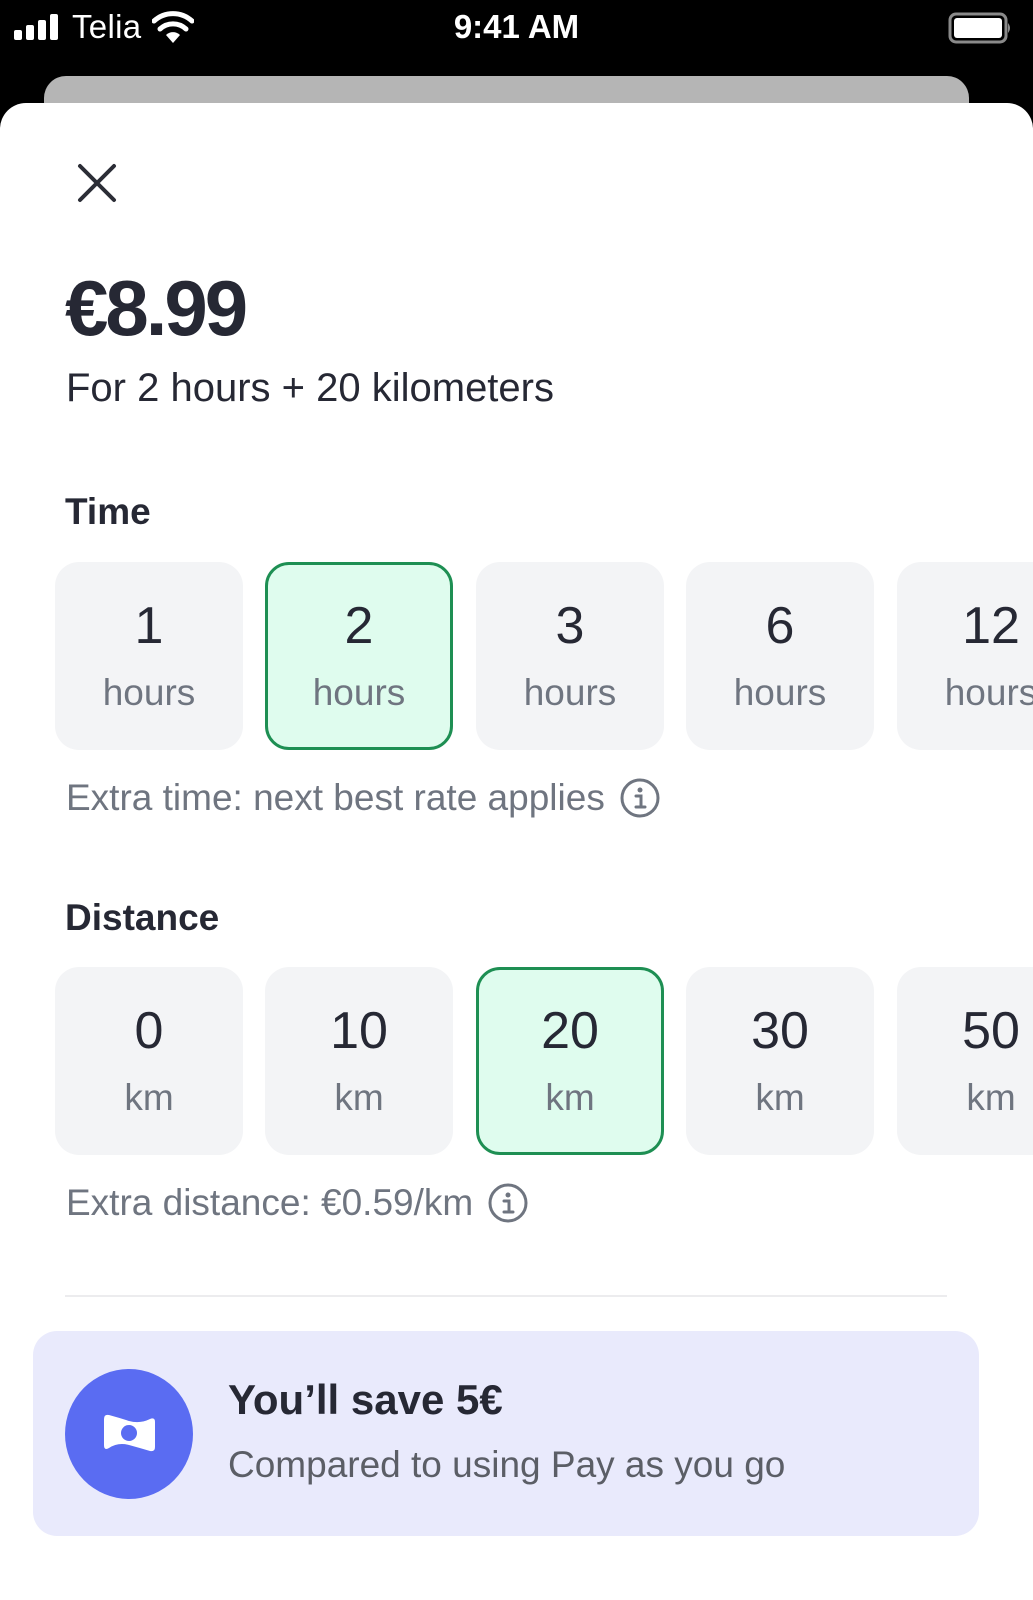 Image resolution: width=1033 pixels, height=1600 pixels. I want to click on option-value: 6, so click(780, 626).